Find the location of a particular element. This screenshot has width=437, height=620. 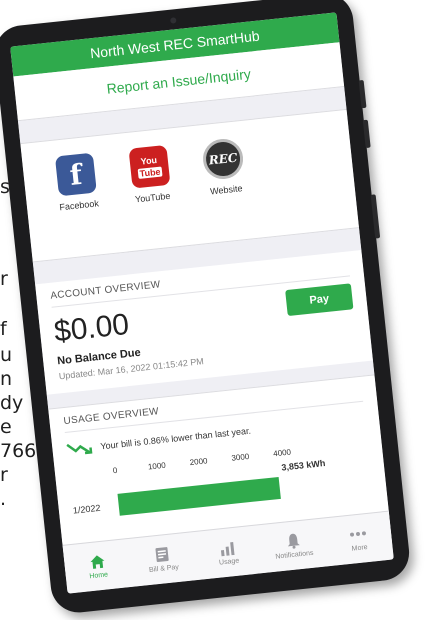

bg-text-line: . is located at coordinates (3, 499).